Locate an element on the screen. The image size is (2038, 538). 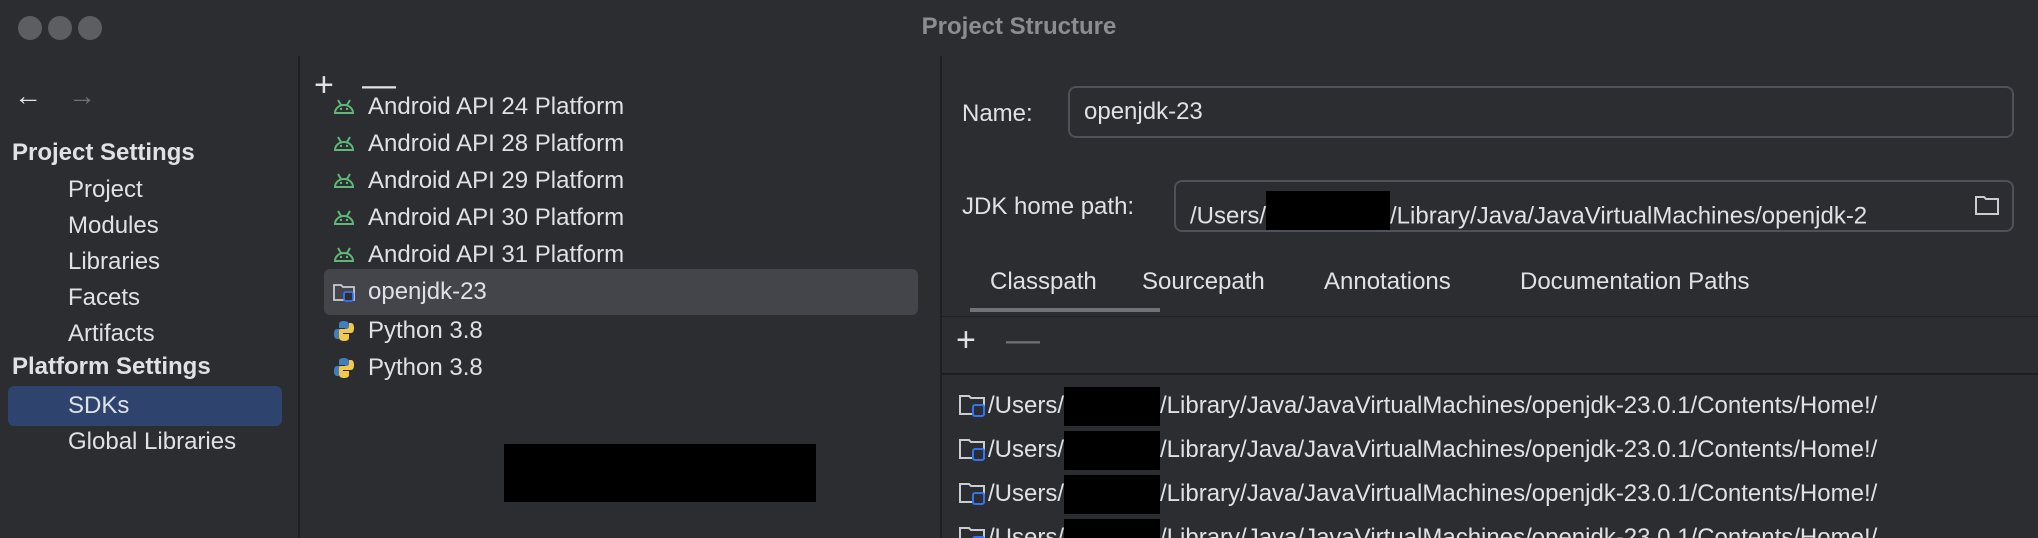
nav-item-sdks: SDKs is located at coordinates (145, 406).